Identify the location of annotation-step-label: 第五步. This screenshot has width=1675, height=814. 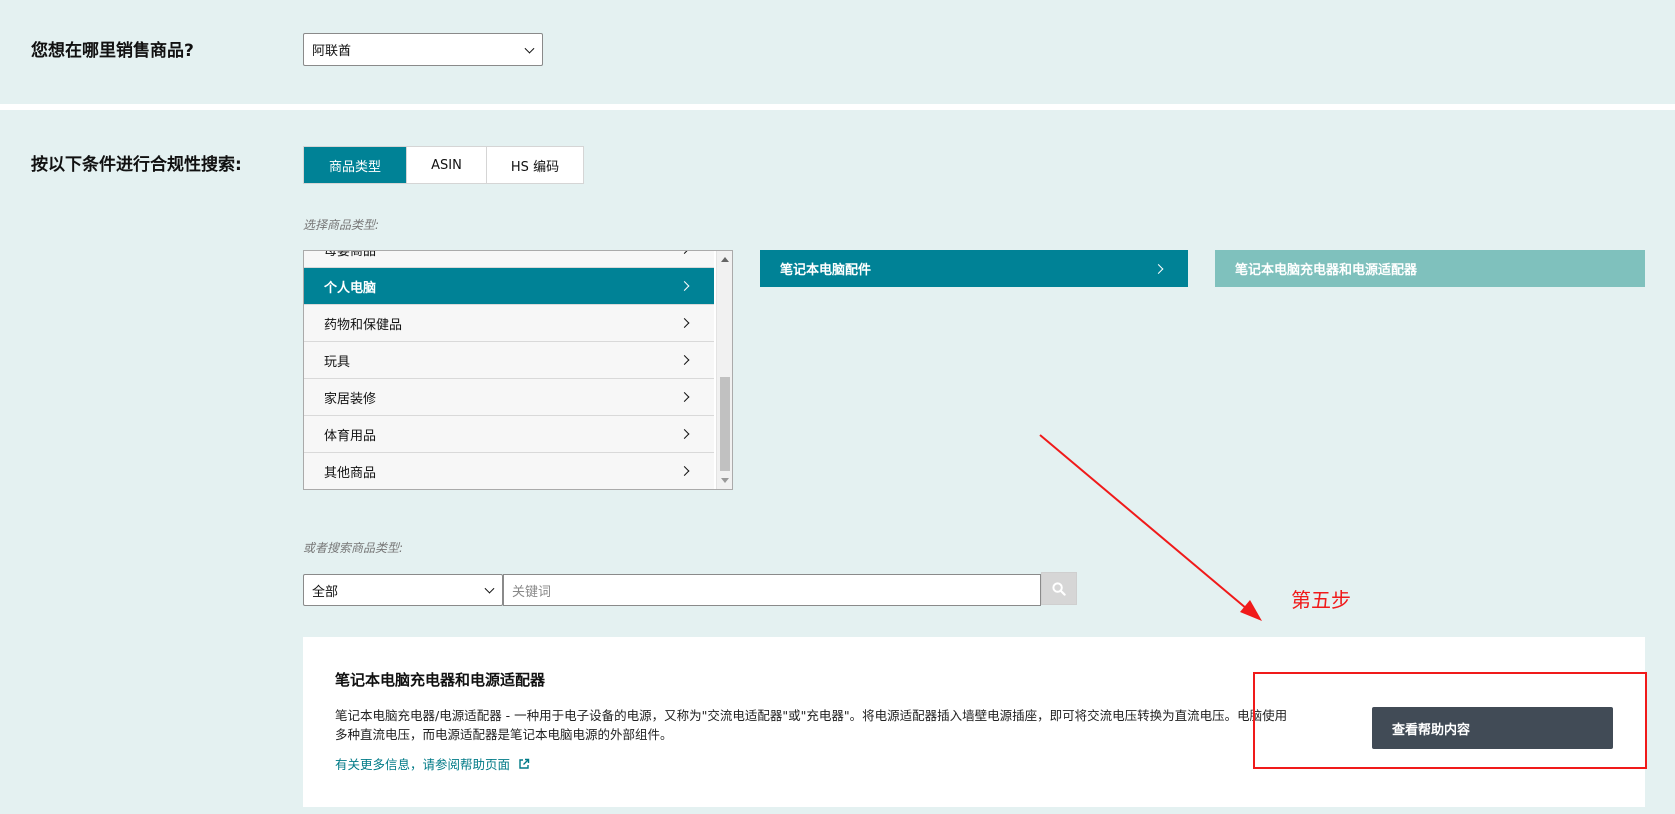
(1321, 600).